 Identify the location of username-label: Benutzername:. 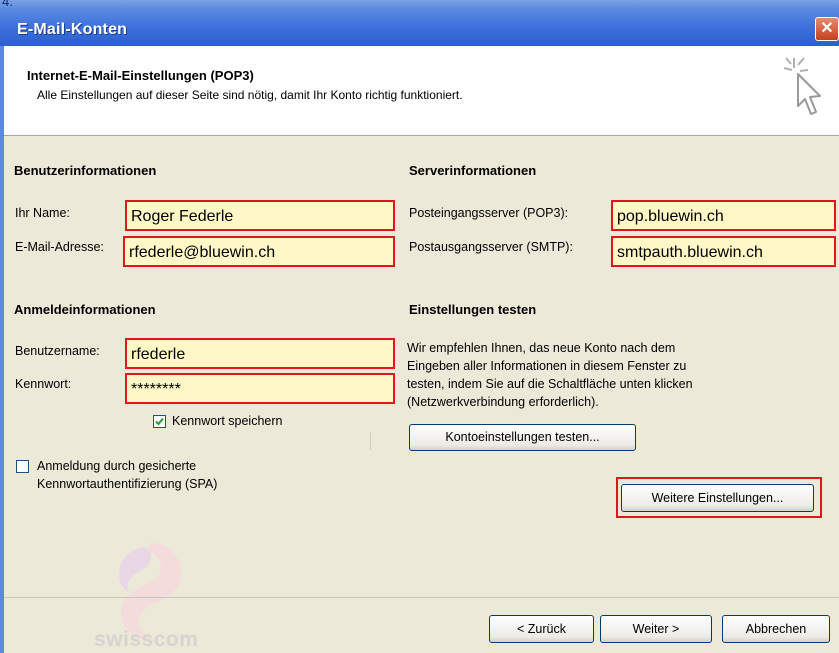
(57, 351).